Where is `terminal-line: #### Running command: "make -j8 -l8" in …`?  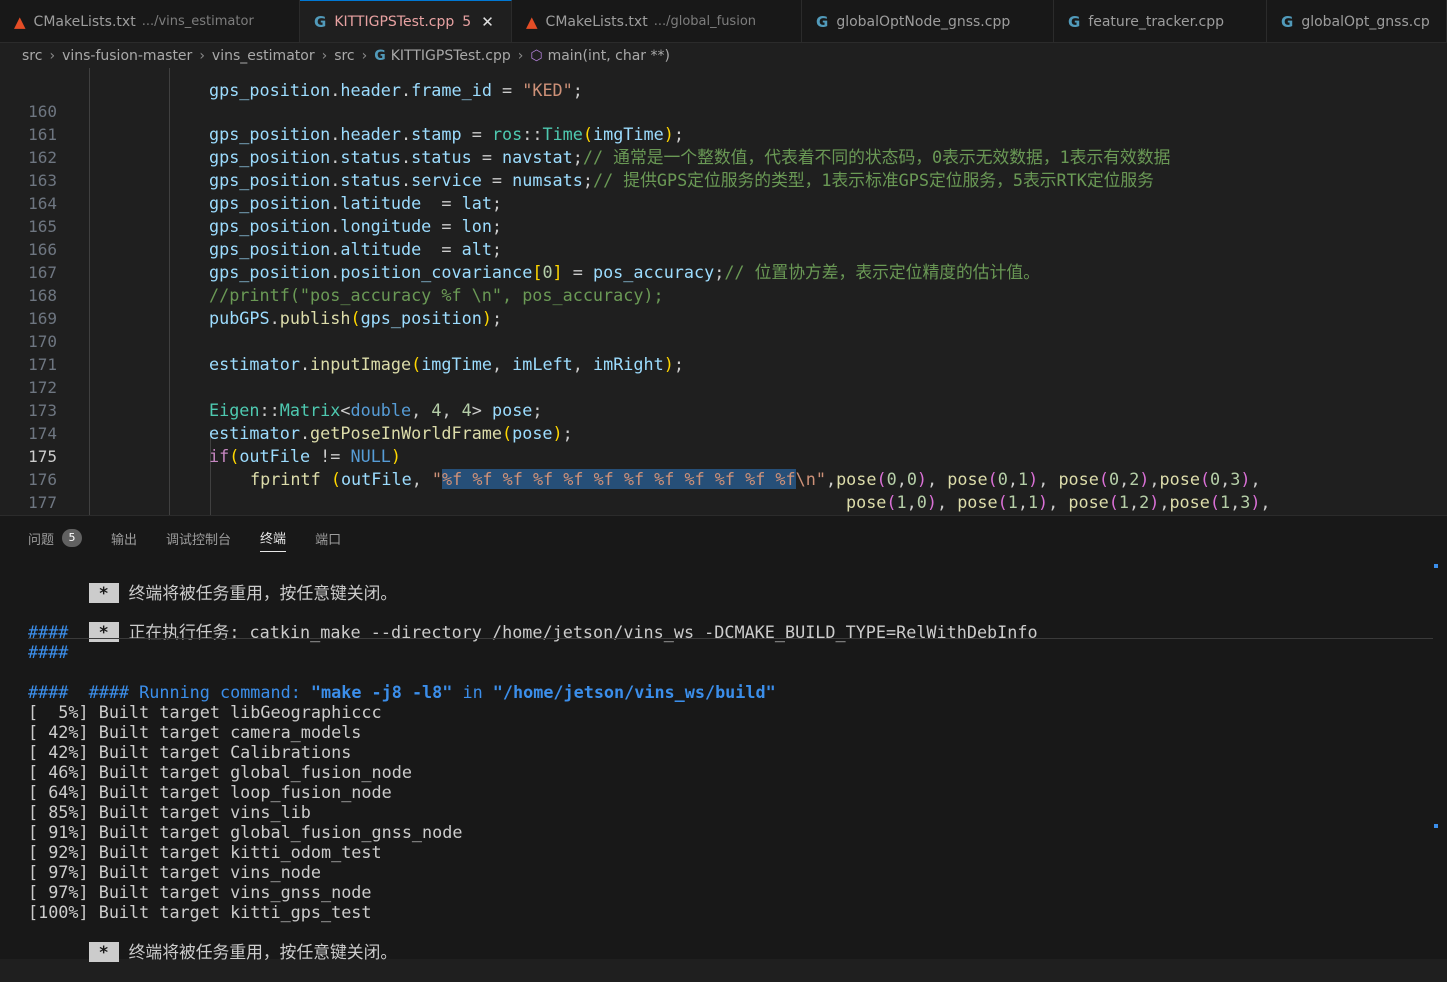
terminal-line: #### Running command: "make -j8 -l8" in … is located at coordinates (402, 682).